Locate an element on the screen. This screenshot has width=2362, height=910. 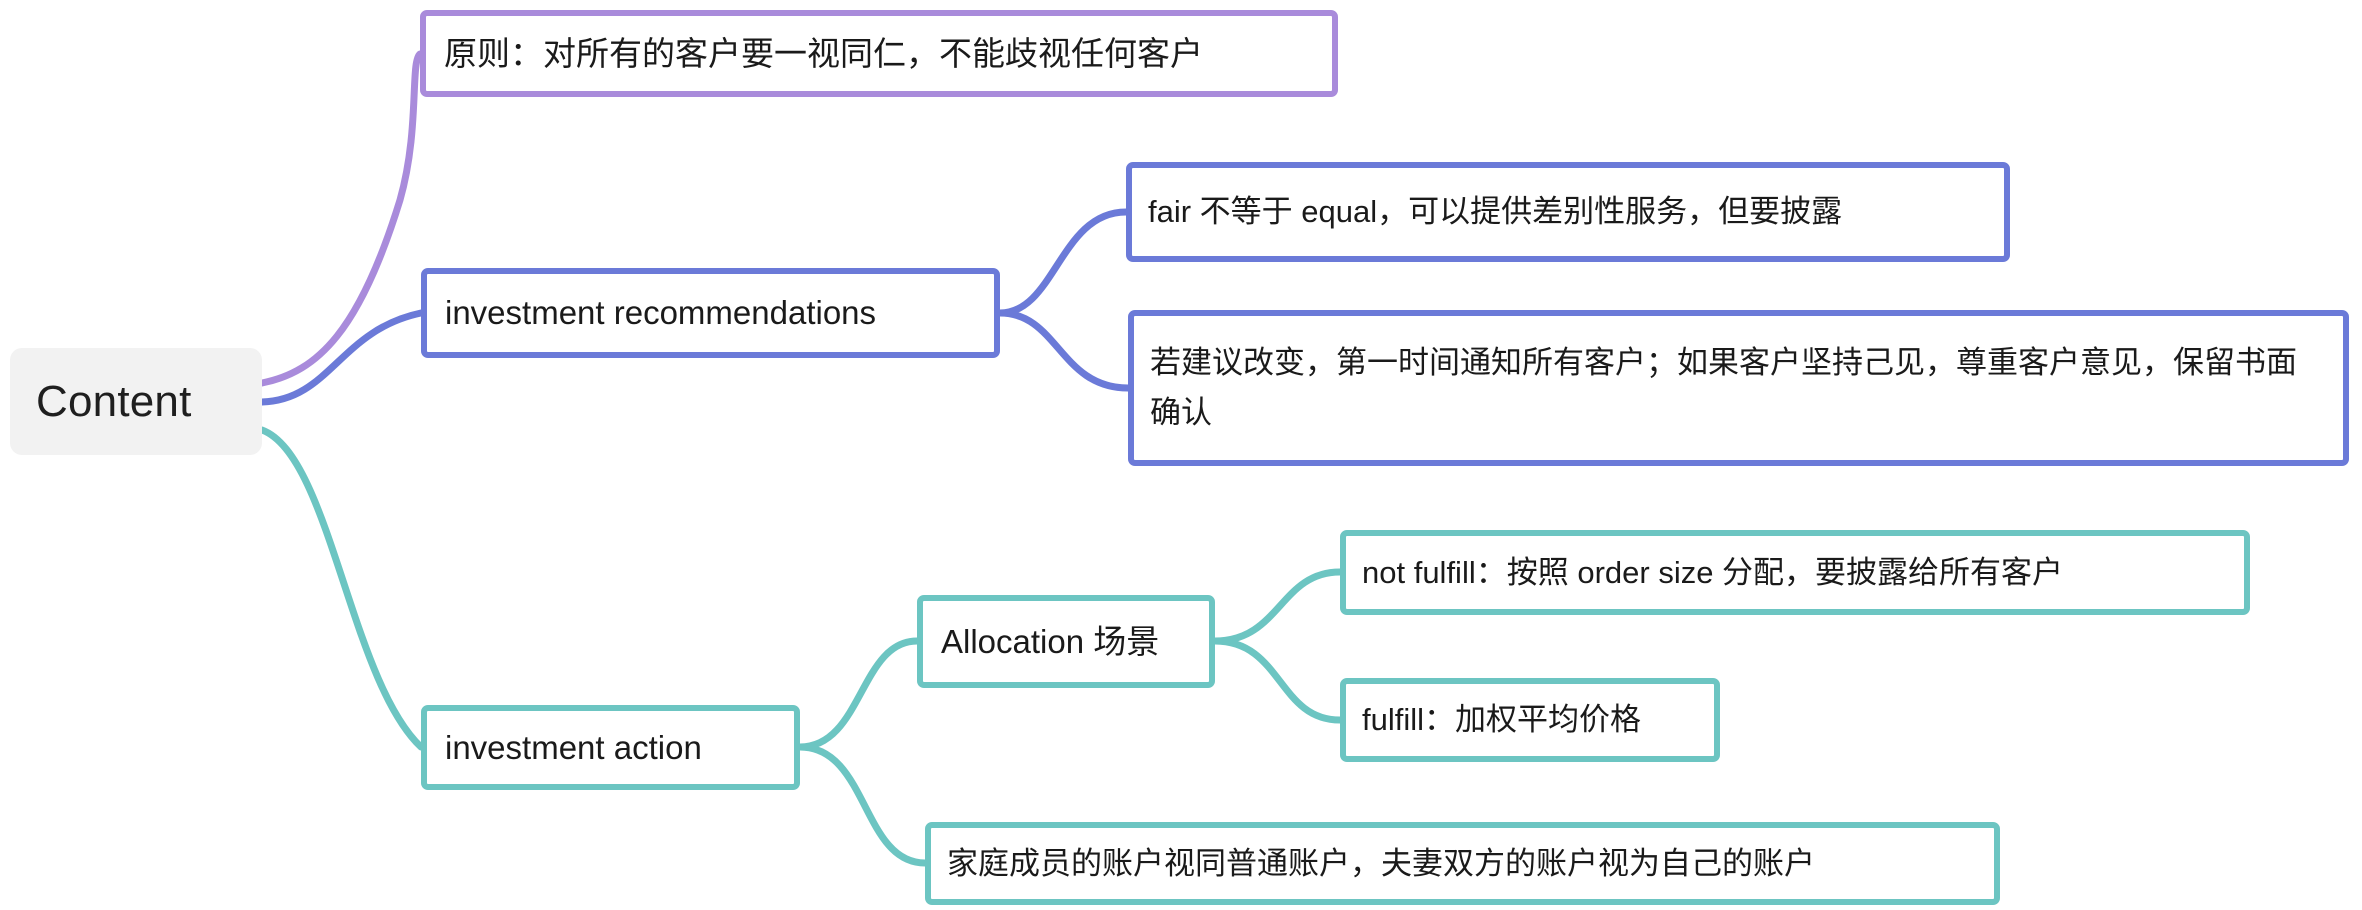
root-node-label: Content is located at coordinates (114, 401).